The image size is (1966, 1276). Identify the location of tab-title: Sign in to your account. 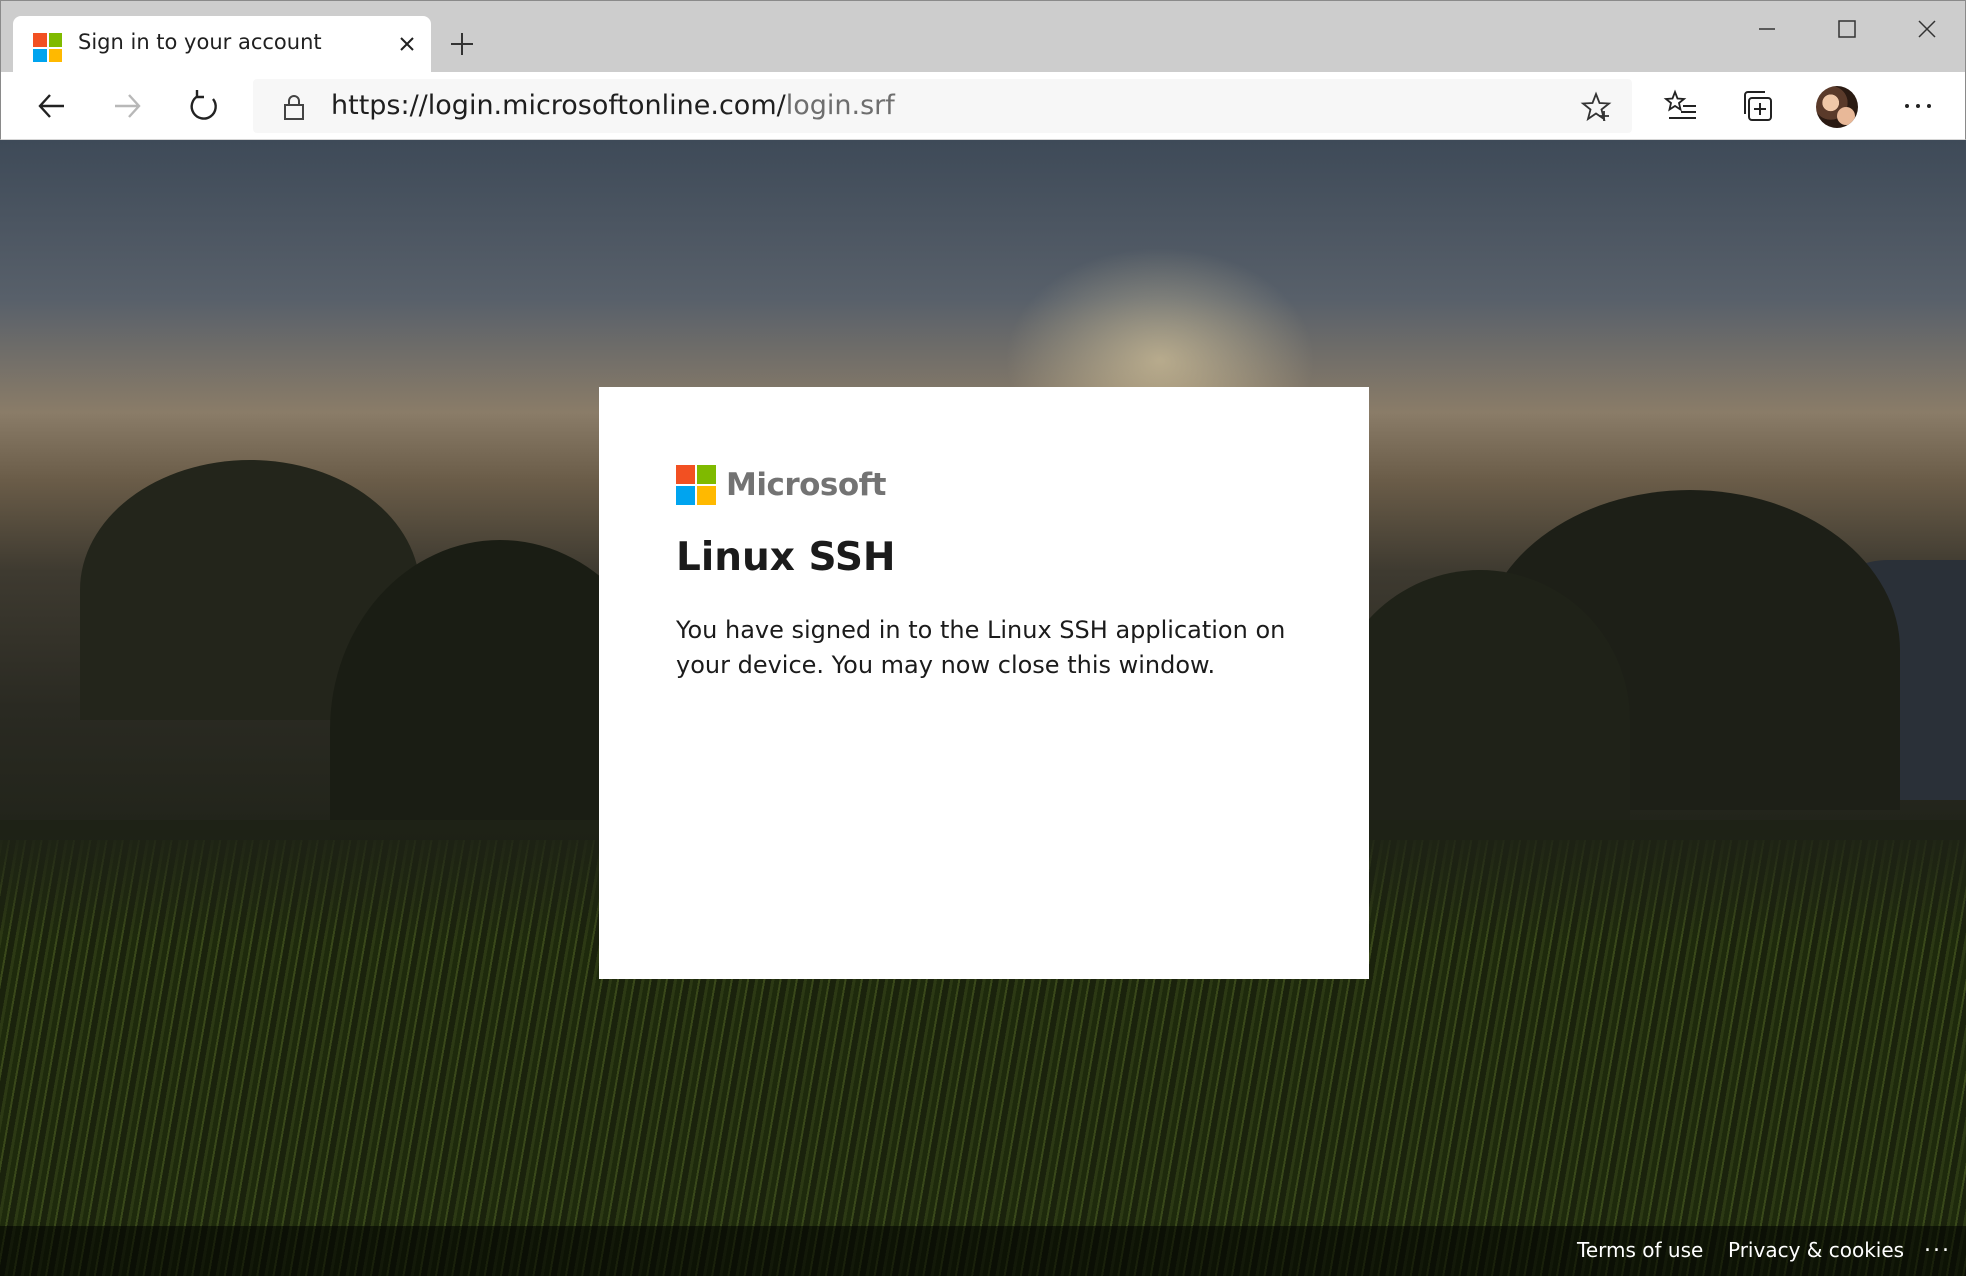
(200, 42).